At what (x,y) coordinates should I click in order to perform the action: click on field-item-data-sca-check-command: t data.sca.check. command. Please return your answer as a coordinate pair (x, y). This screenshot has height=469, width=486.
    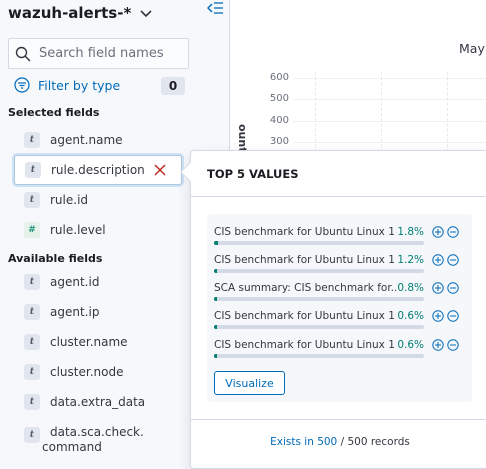
    Looking at the image, I should click on (98, 441).